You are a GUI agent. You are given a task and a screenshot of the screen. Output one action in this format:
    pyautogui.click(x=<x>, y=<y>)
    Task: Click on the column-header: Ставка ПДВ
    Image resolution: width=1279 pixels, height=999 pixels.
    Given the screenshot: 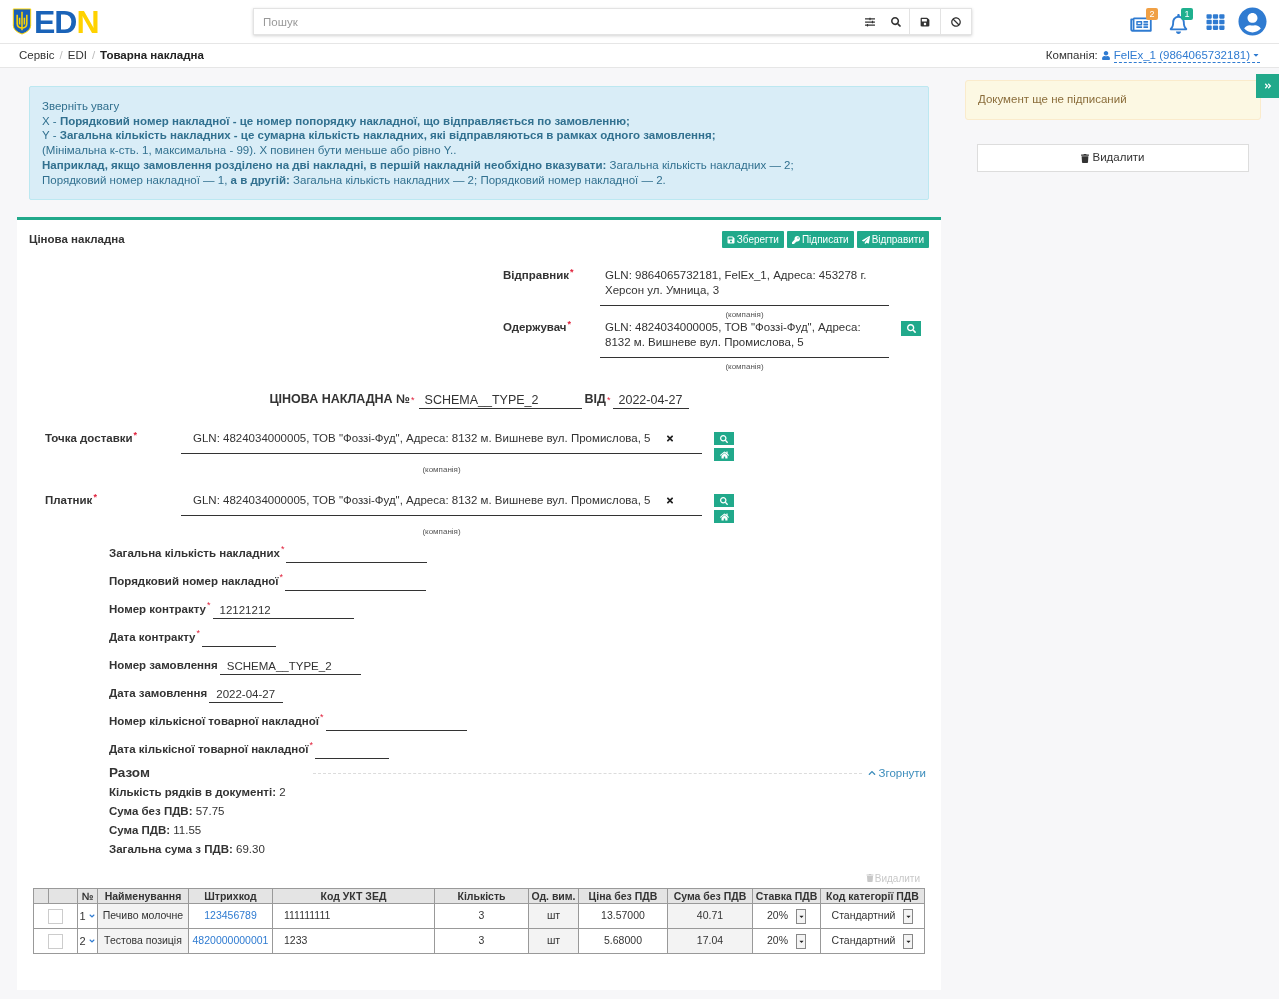 What is the action you would take?
    pyautogui.click(x=786, y=896)
    